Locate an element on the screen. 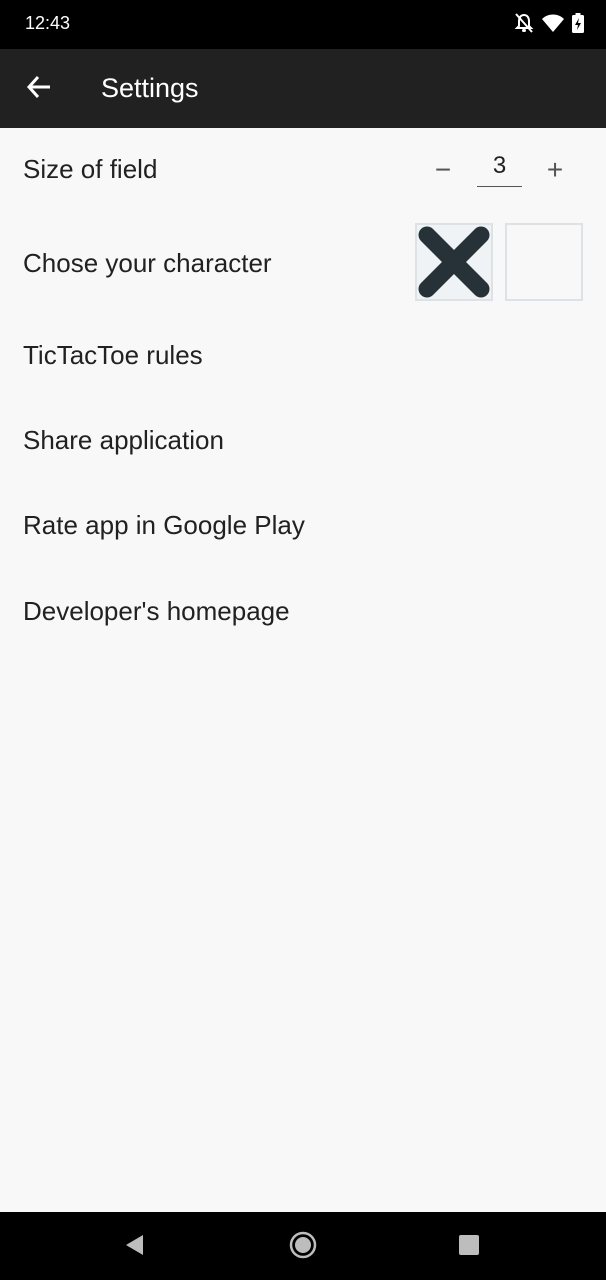 The width and height of the screenshot is (606, 1280). developer-homepage-item: Developer's homepage is located at coordinates (156, 611).